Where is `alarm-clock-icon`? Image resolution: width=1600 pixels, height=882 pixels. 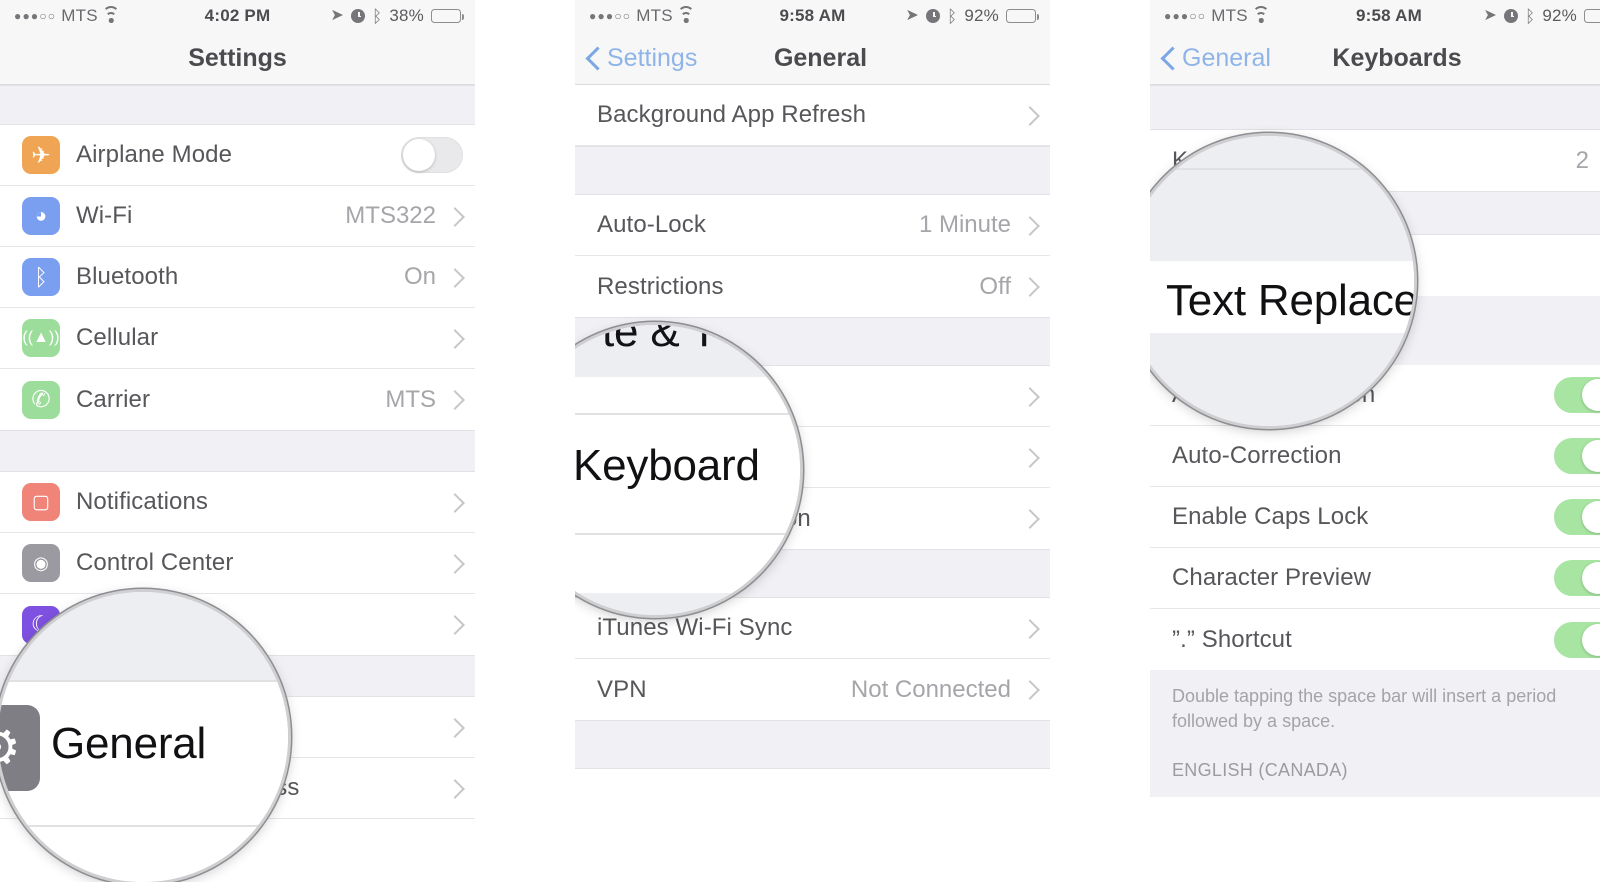
alarm-clock-icon is located at coordinates (357, 16).